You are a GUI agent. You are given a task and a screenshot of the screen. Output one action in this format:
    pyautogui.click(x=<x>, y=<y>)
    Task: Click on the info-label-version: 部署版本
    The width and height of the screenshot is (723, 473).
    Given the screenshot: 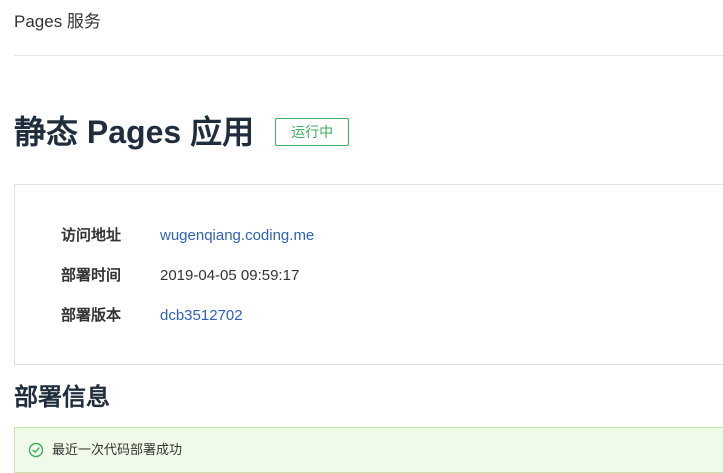 What is the action you would take?
    pyautogui.click(x=91, y=315)
    